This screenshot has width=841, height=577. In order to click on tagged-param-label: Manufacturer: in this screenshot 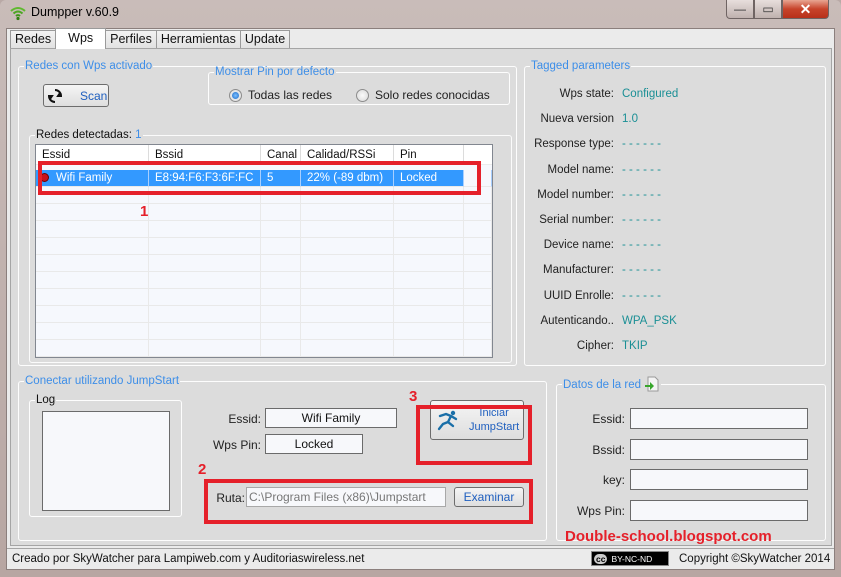, I will do `click(578, 270)`.